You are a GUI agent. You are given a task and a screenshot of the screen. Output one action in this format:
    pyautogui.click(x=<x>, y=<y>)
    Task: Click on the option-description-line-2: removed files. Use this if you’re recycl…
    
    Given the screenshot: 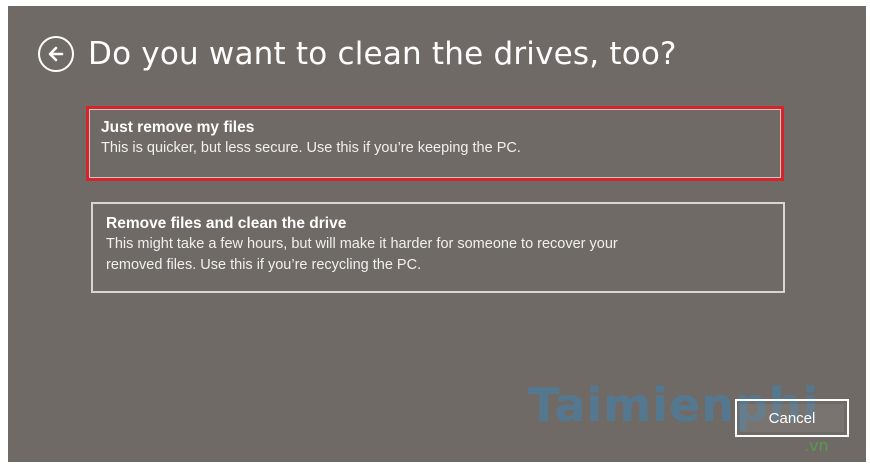 What is the action you would take?
    pyautogui.click(x=264, y=265)
    